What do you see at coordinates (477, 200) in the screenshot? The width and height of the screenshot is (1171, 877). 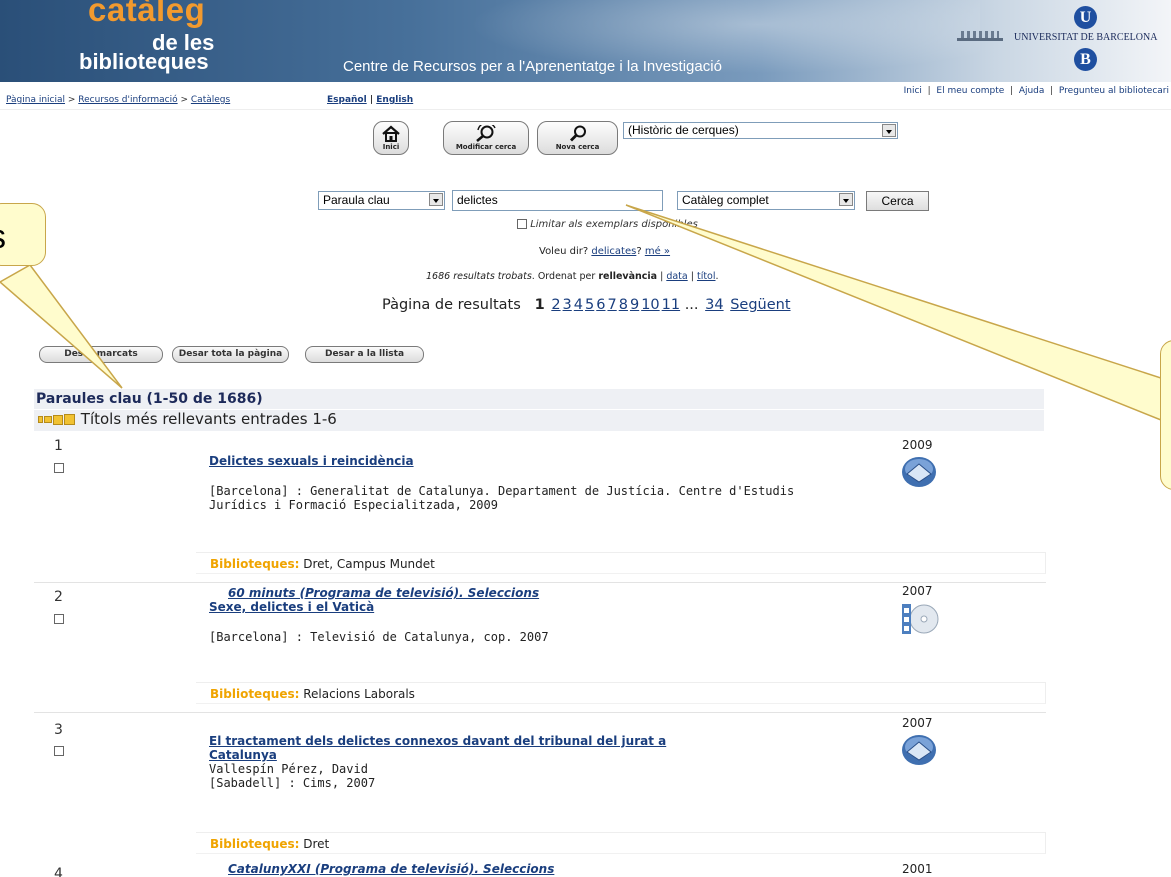 I see `search-input-value: delictes` at bounding box center [477, 200].